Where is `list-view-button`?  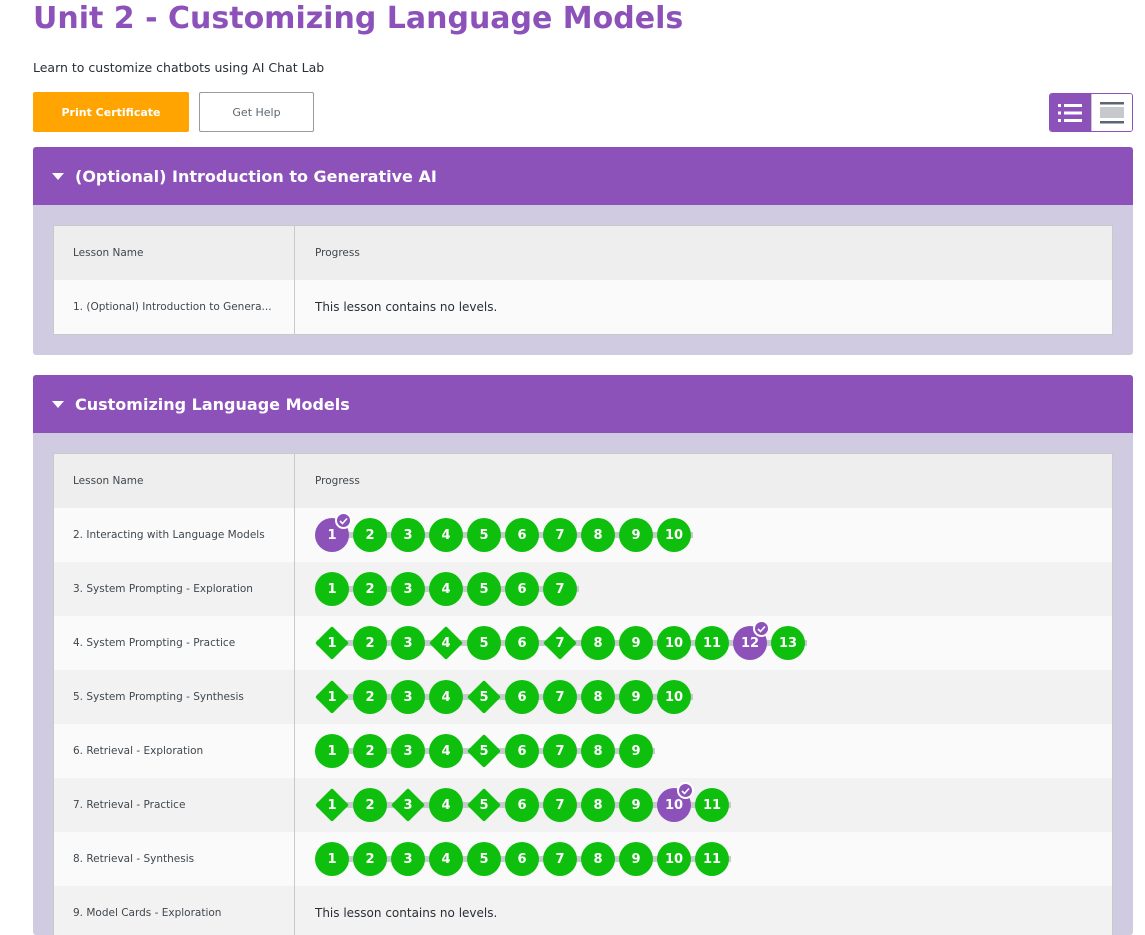 list-view-button is located at coordinates (1070, 112).